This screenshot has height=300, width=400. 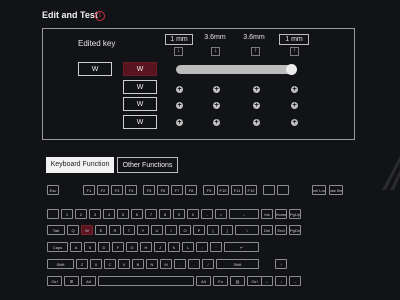 What do you see at coordinates (171, 230) in the screenshot?
I see `key-i: I` at bounding box center [171, 230].